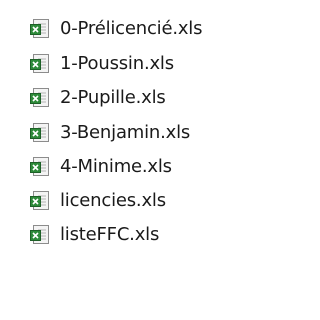 This screenshot has width=320, height=320. What do you see at coordinates (113, 200) in the screenshot?
I see `file-name: licencies.xls` at bounding box center [113, 200].